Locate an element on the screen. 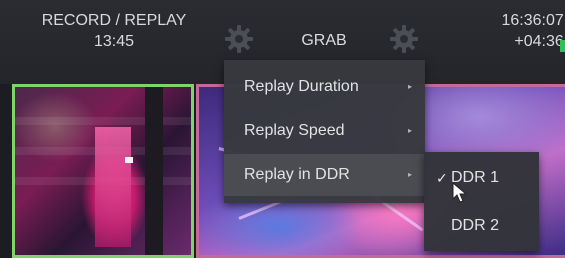 The height and width of the screenshot is (258, 565). preview-stripe is located at coordinates (103, 121).